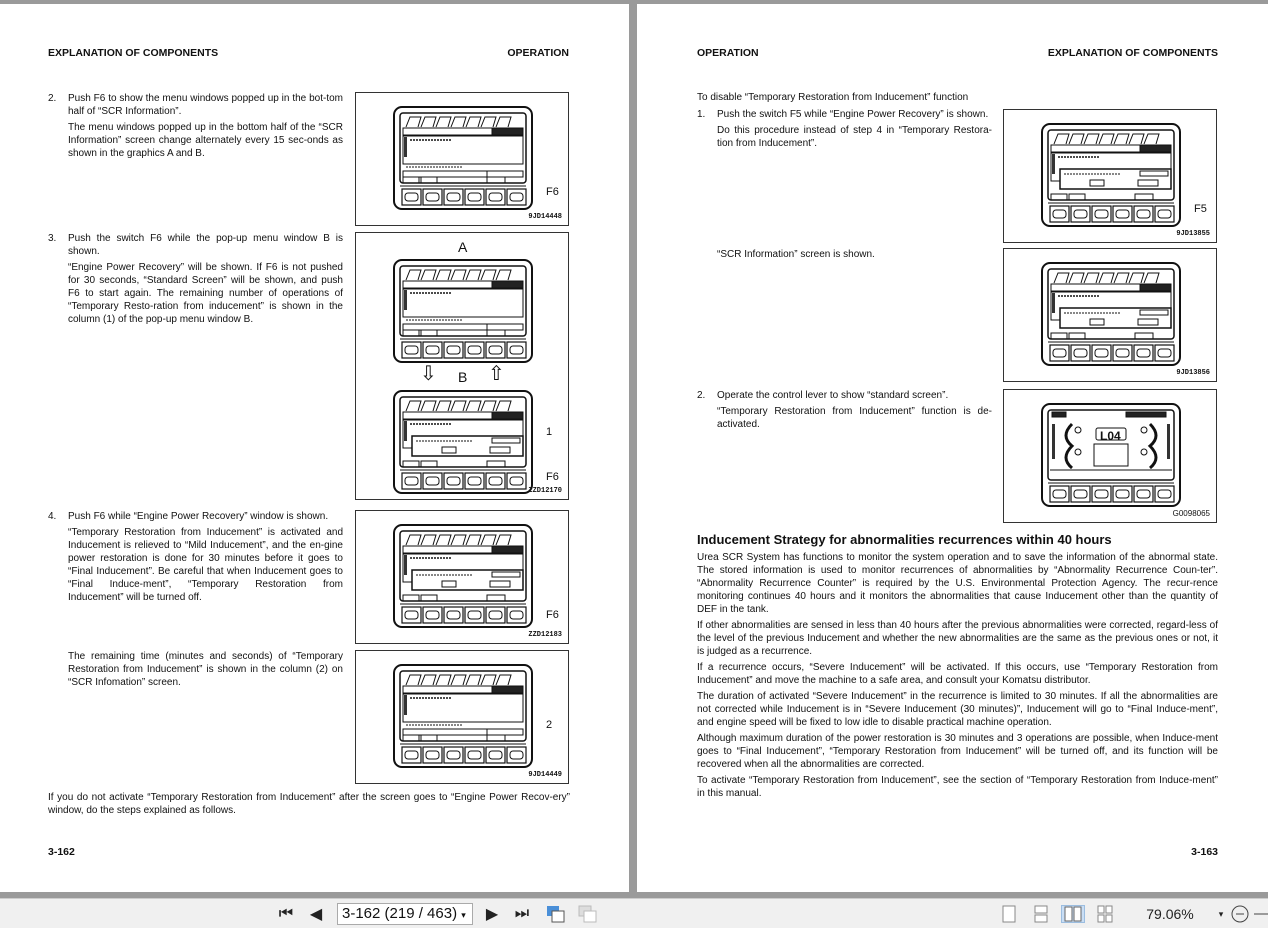 The width and height of the screenshot is (1268, 928). What do you see at coordinates (1204, 852) in the screenshot?
I see `page-number: 3-163` at bounding box center [1204, 852].